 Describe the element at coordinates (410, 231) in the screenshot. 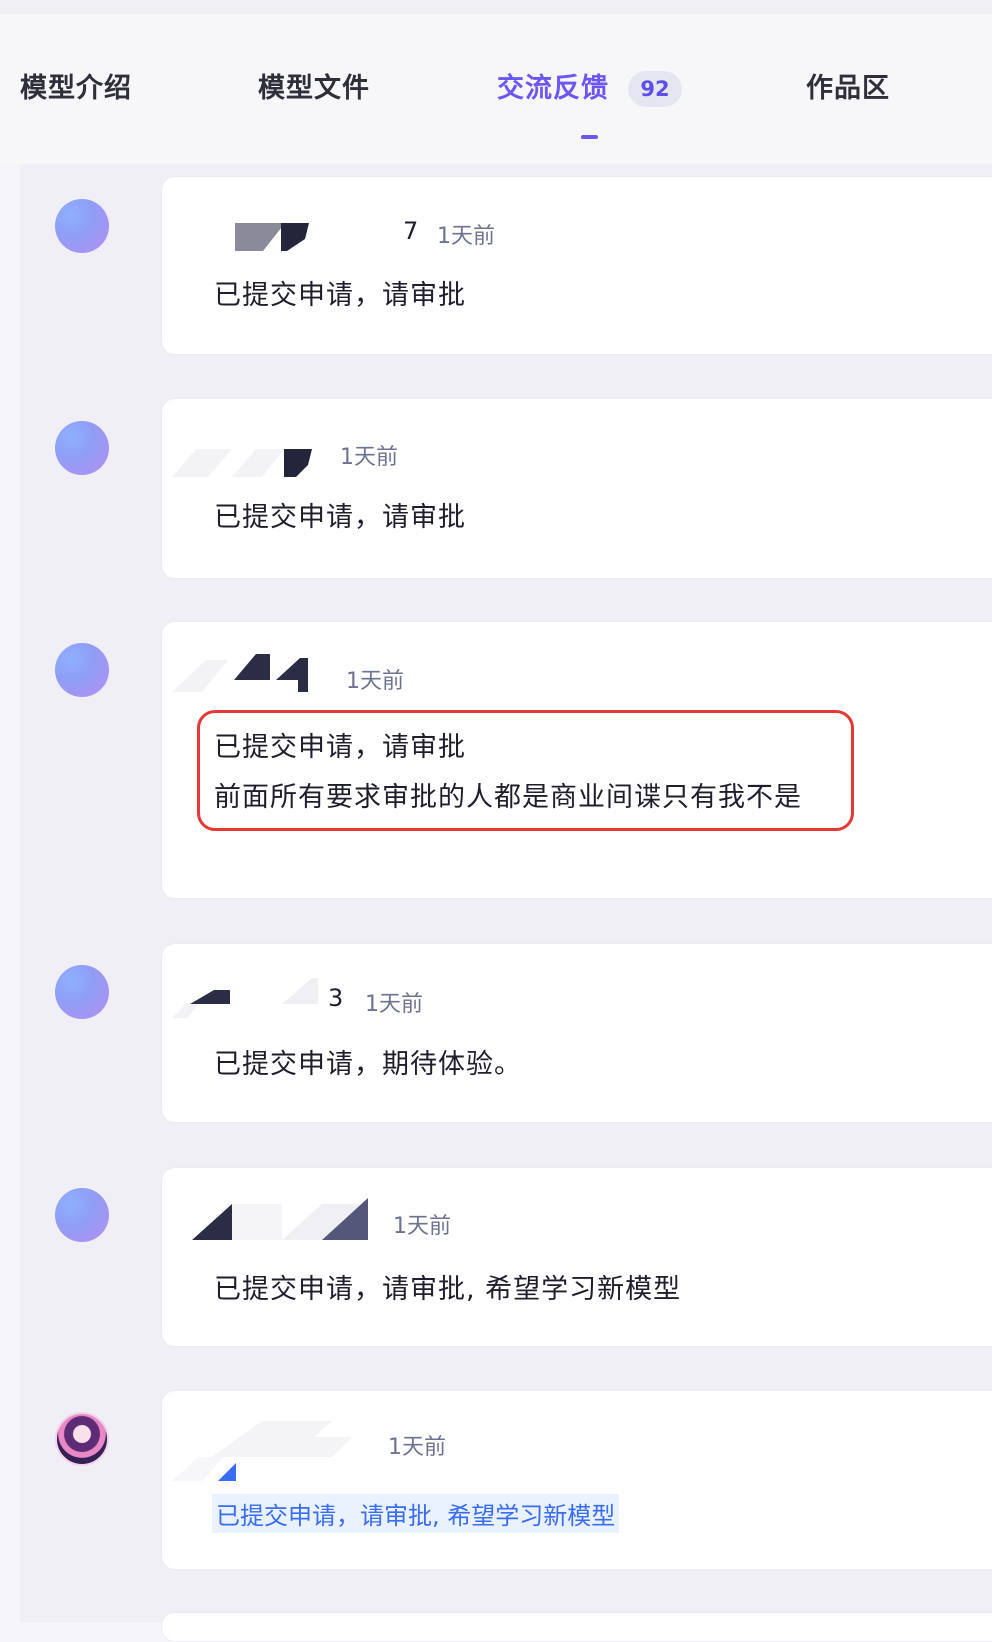

I see `username-suffix: 7` at that location.